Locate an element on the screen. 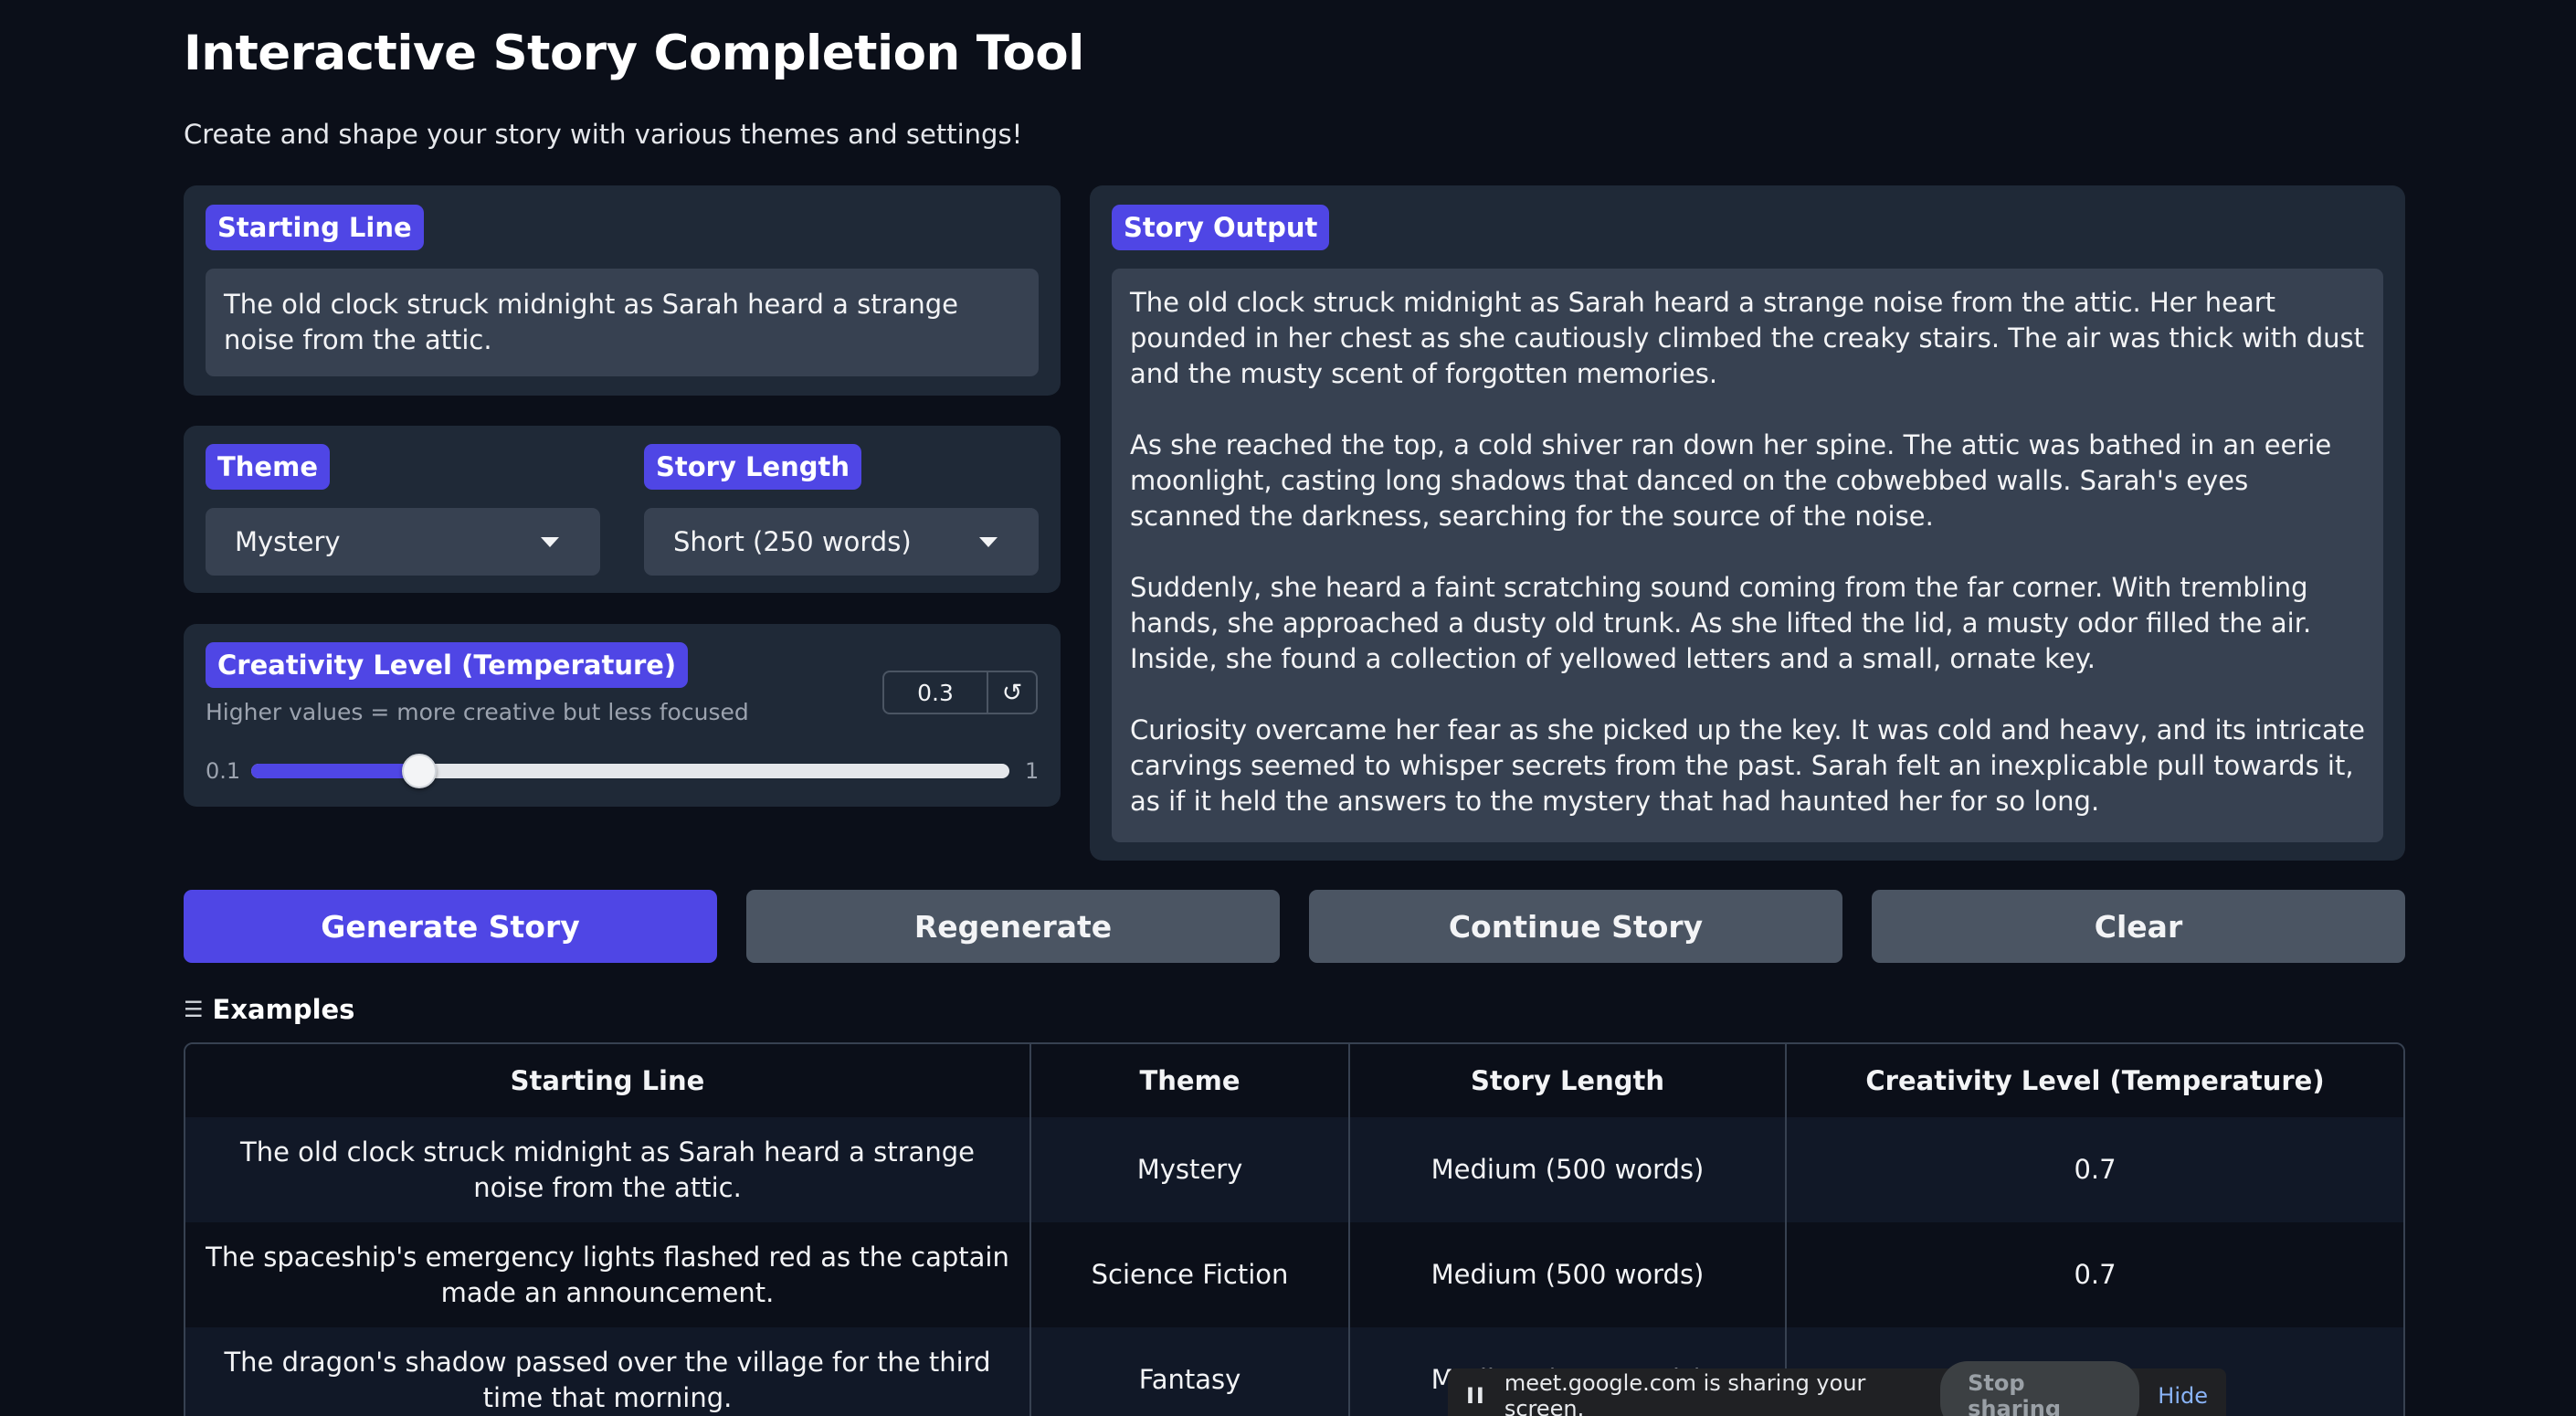 This screenshot has width=2576, height=1416. column-header: Theme is located at coordinates (1190, 1080).